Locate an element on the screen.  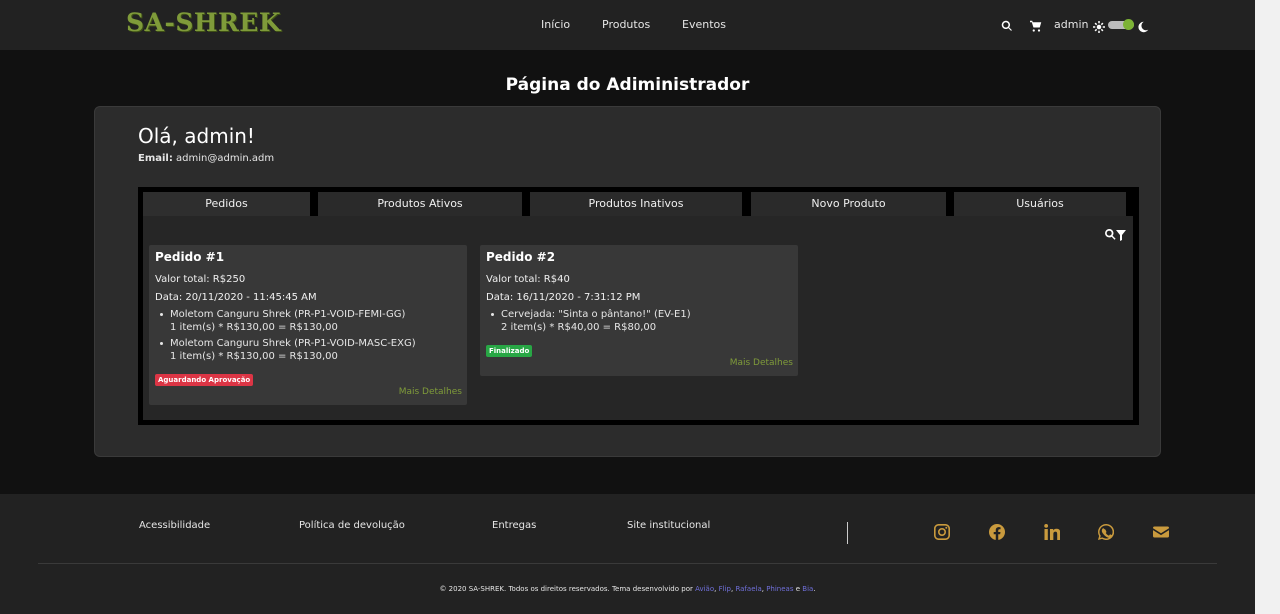
nav-link-inicio: Início is located at coordinates (555, 24).